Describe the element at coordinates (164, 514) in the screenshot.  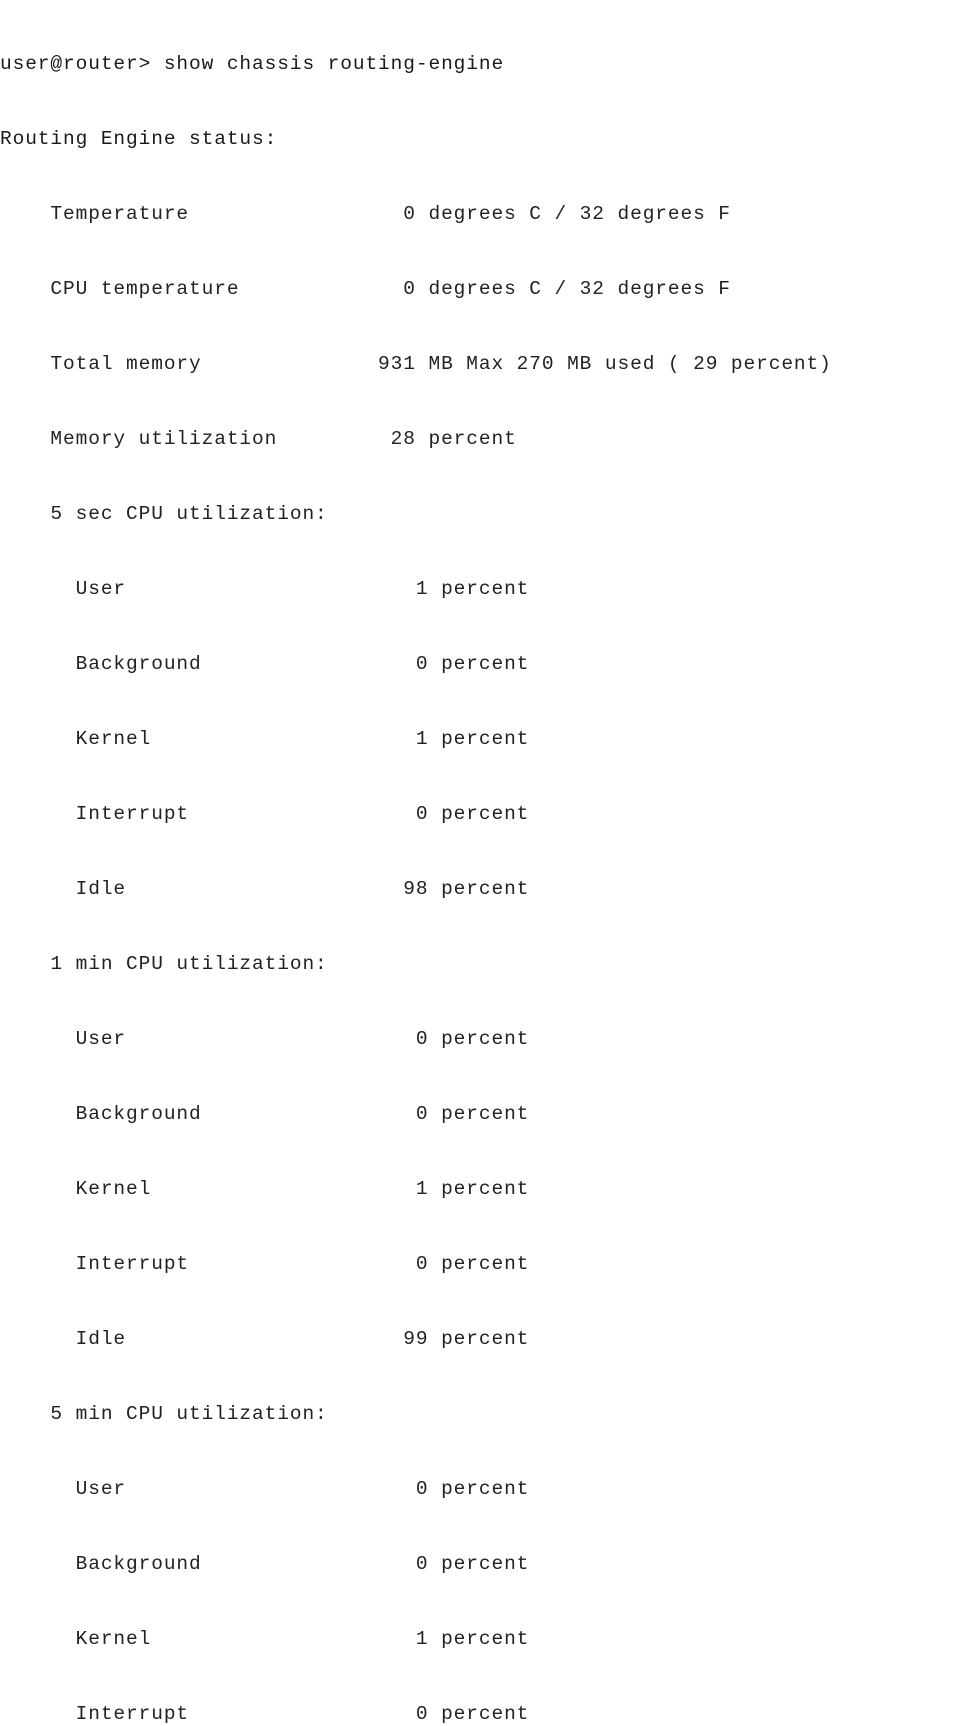
I see `section-header-5-sec-cpu-utilization: 5 sec CPU utilization:` at that location.